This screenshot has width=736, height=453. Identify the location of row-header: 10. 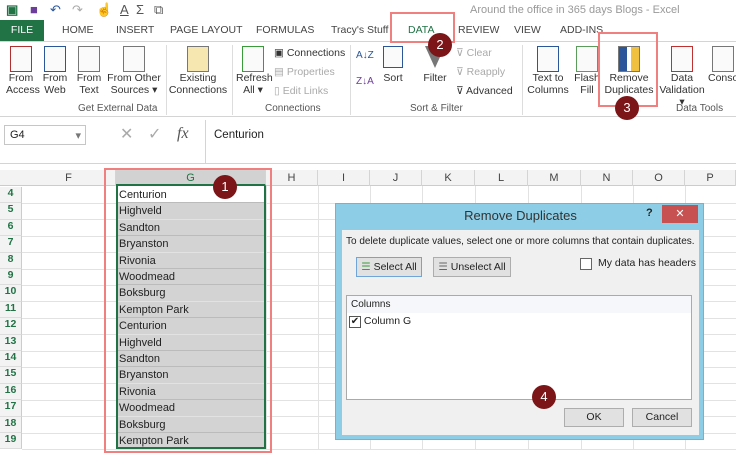
(11, 293).